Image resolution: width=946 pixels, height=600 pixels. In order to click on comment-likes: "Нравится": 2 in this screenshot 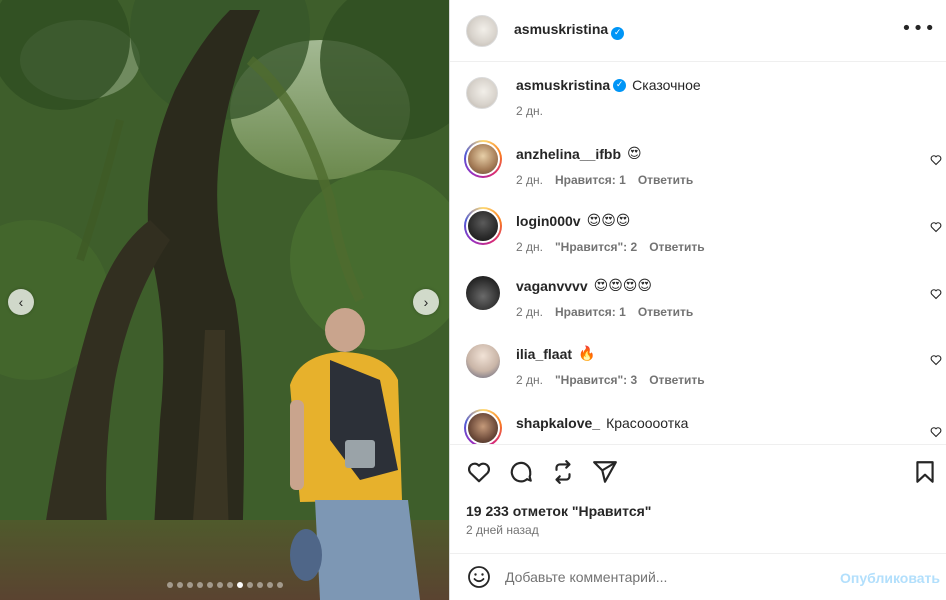, I will do `click(596, 247)`.